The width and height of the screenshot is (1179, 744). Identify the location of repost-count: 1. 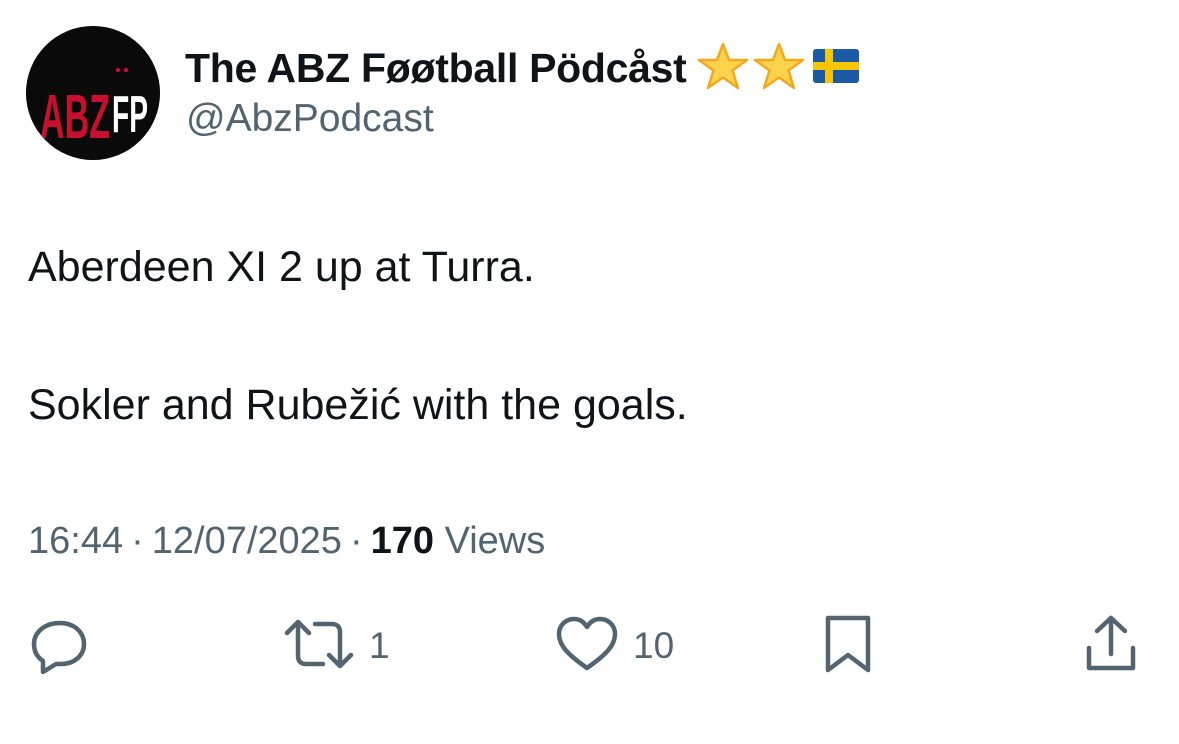
(379, 645).